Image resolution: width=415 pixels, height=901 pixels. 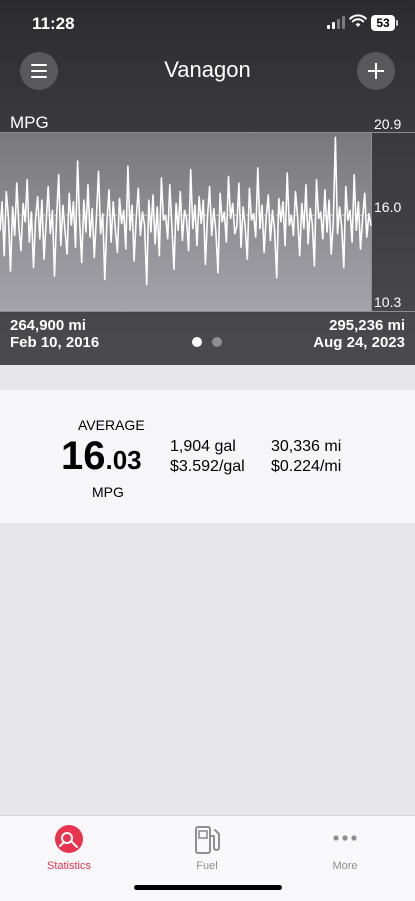 What do you see at coordinates (83, 456) in the screenshot?
I see `average-integer: 16` at bounding box center [83, 456].